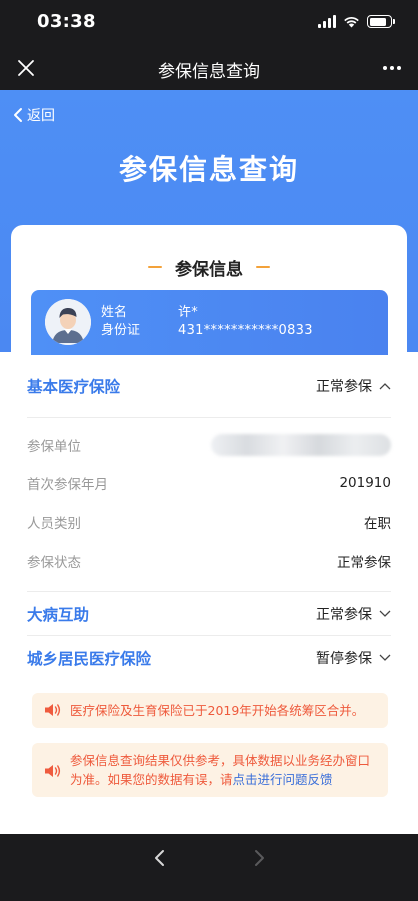 The height and width of the screenshot is (901, 418). What do you see at coordinates (160, 858) in the screenshot?
I see `nav-back-icon` at bounding box center [160, 858].